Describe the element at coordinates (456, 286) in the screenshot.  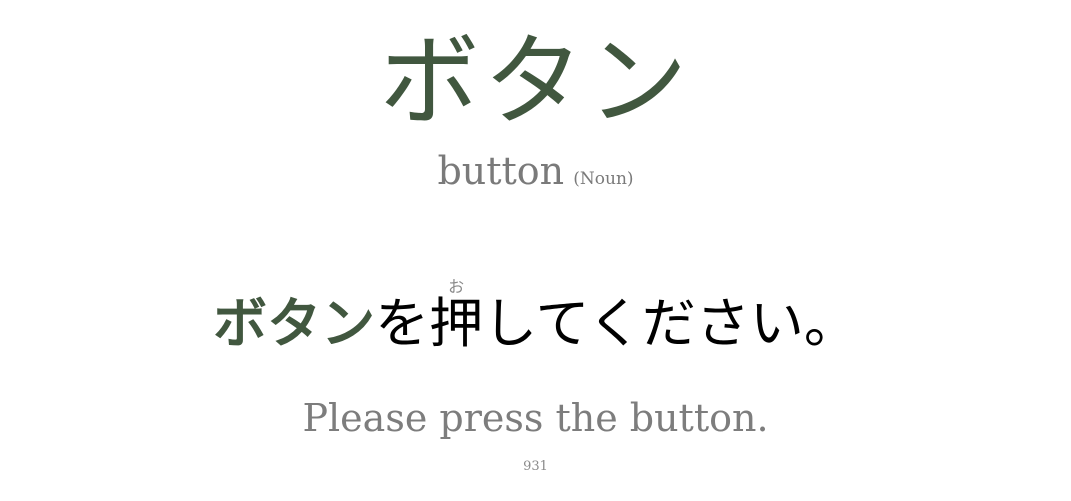
I see `furigana-reading: お` at that location.